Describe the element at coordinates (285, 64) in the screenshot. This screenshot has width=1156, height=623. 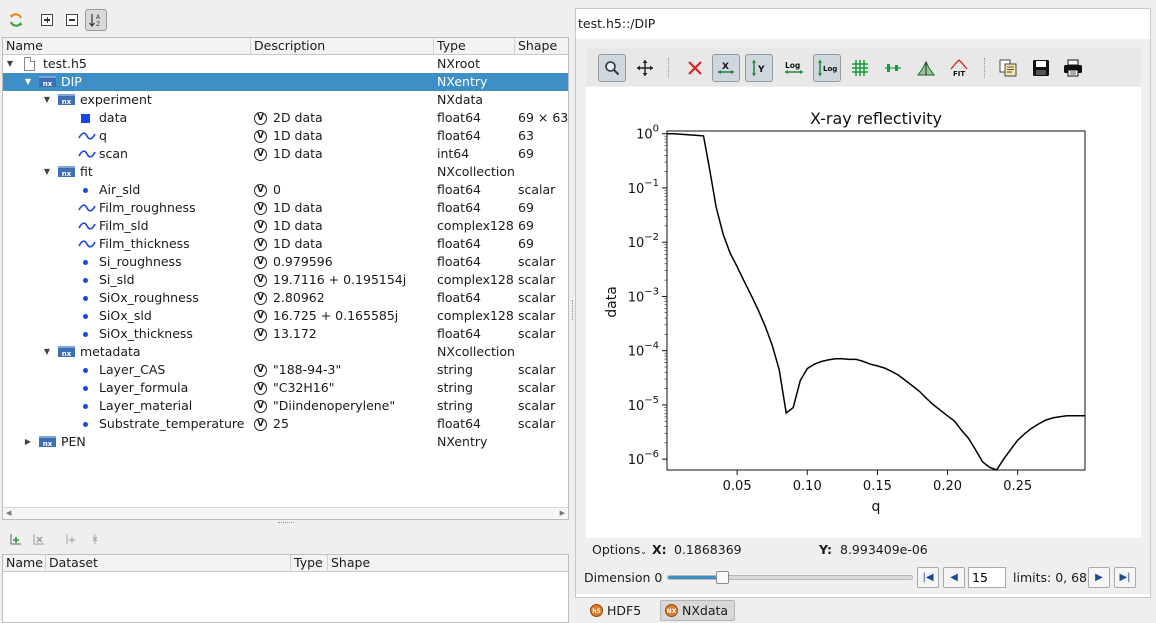
I see `tree-row: ▼ test.h5 NXroot` at that location.